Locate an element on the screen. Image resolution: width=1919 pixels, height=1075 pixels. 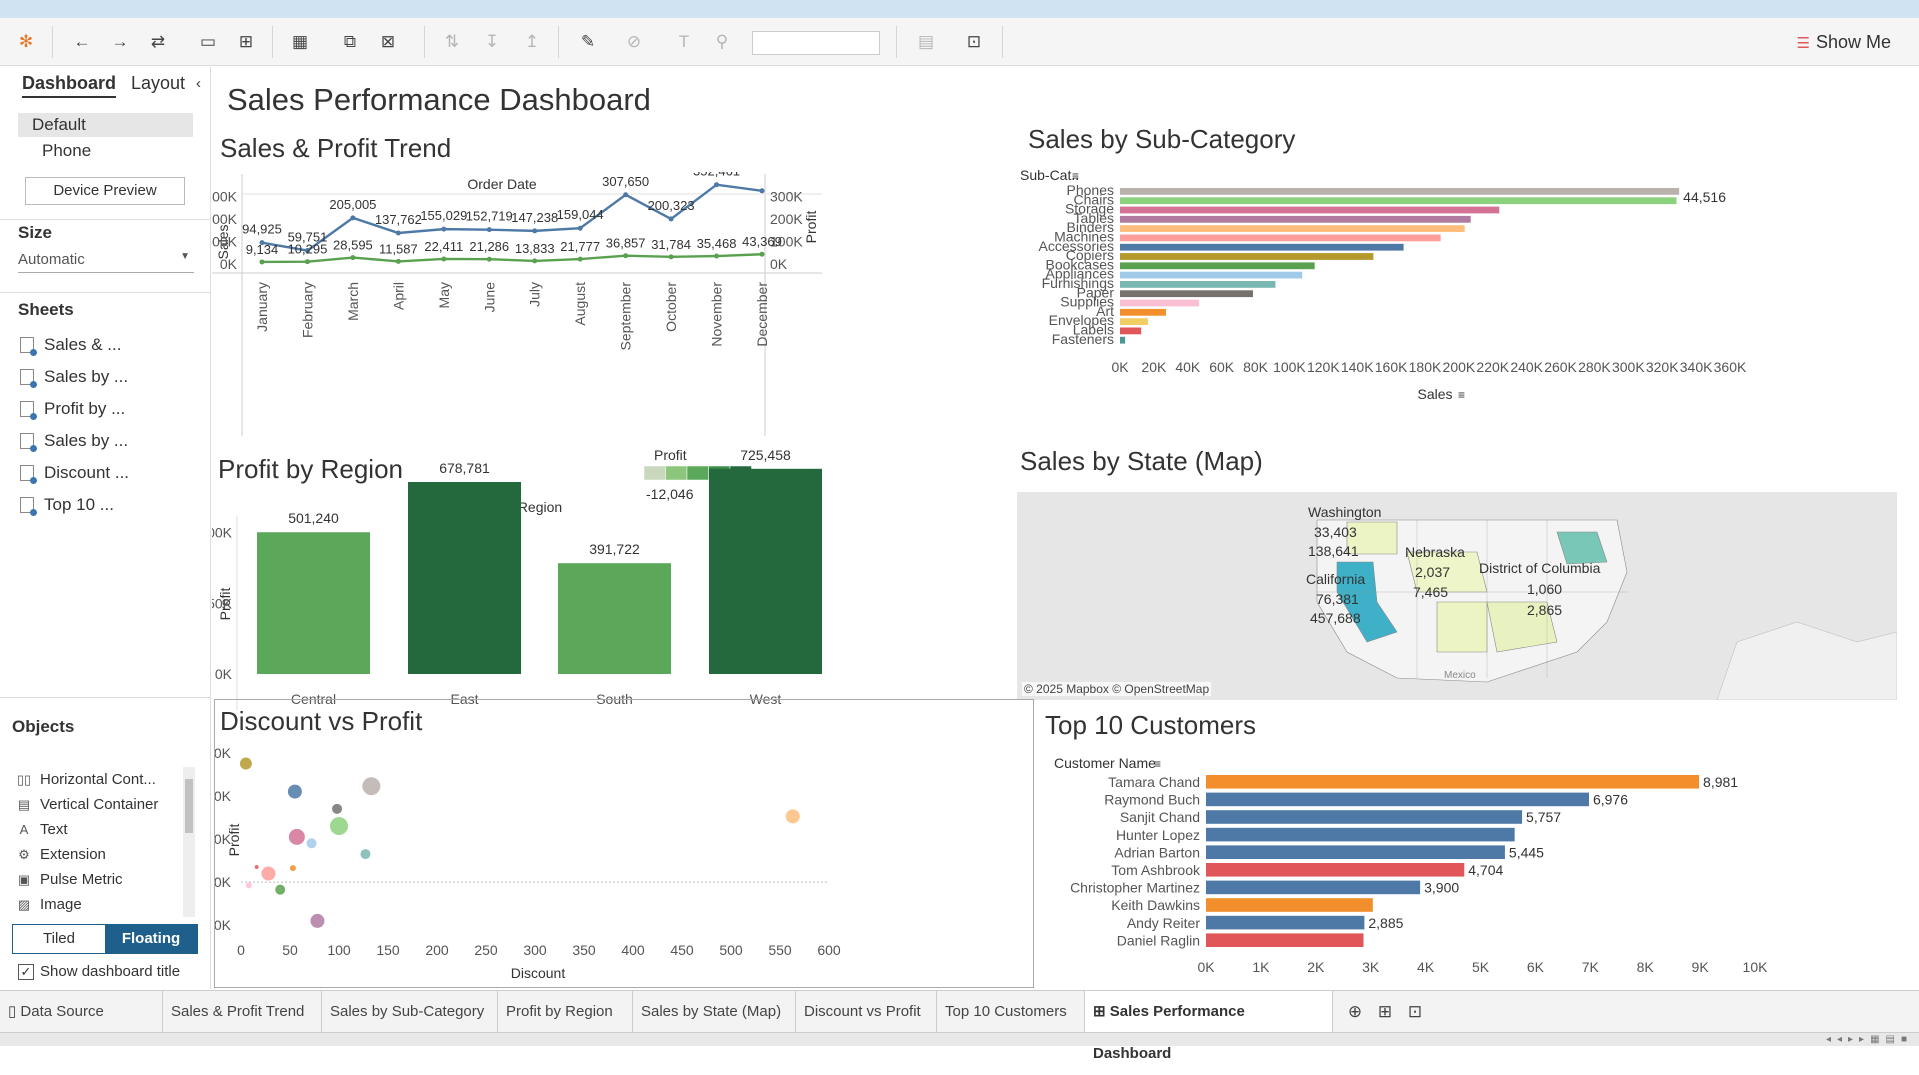
redo-icon: → is located at coordinates (120, 42).